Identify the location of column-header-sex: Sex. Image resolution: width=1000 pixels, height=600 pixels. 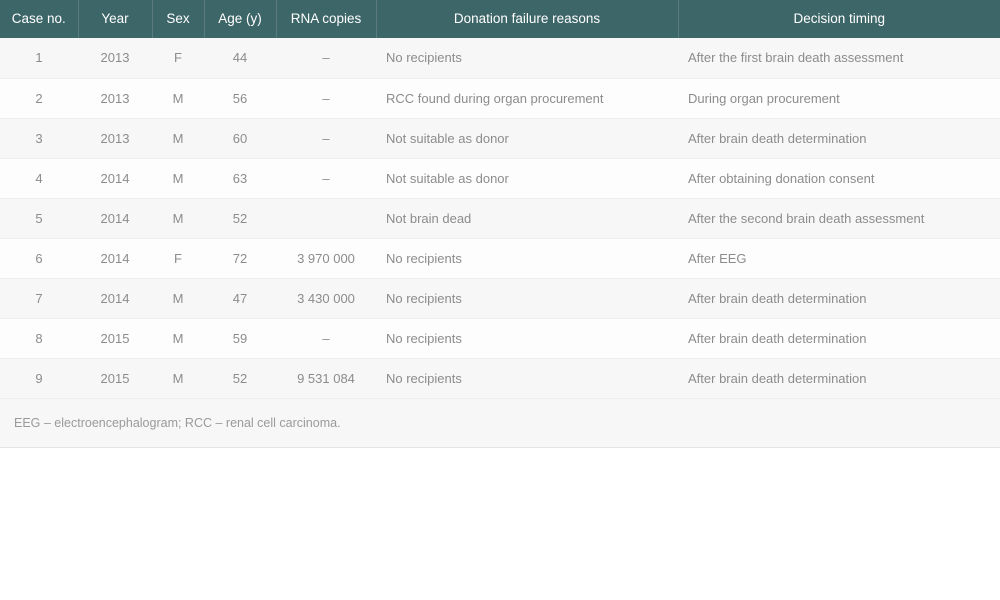
(178, 19).